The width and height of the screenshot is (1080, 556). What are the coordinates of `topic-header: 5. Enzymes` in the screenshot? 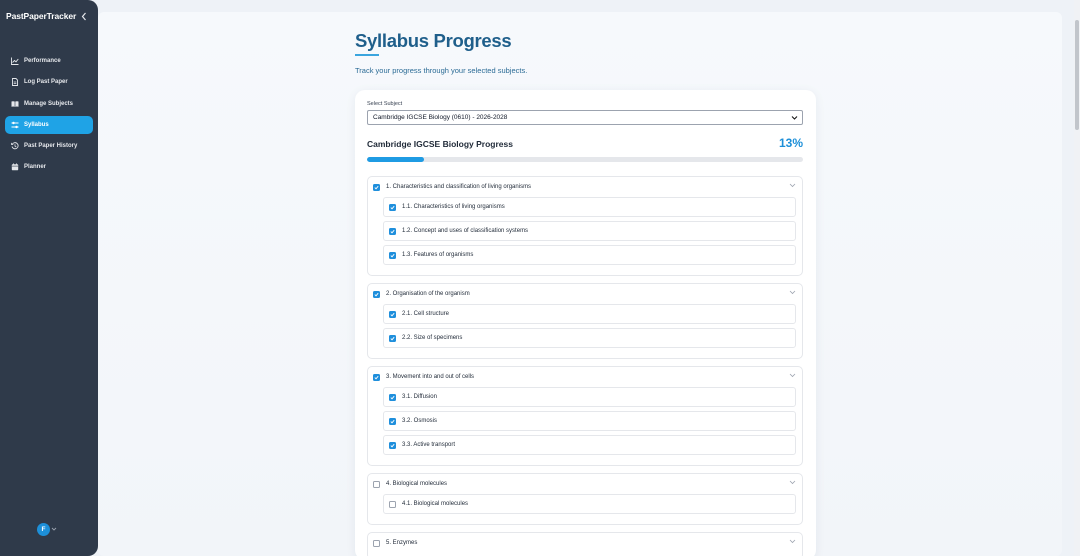 It's located at (585, 543).